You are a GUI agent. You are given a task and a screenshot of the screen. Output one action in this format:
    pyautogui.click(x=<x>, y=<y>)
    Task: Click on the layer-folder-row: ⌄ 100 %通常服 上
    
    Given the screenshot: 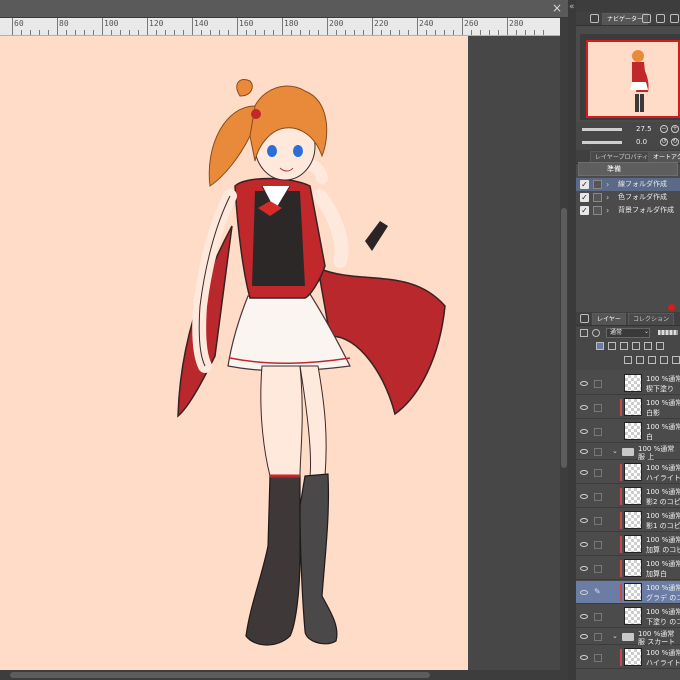 What is the action you would take?
    pyautogui.click(x=628, y=452)
    